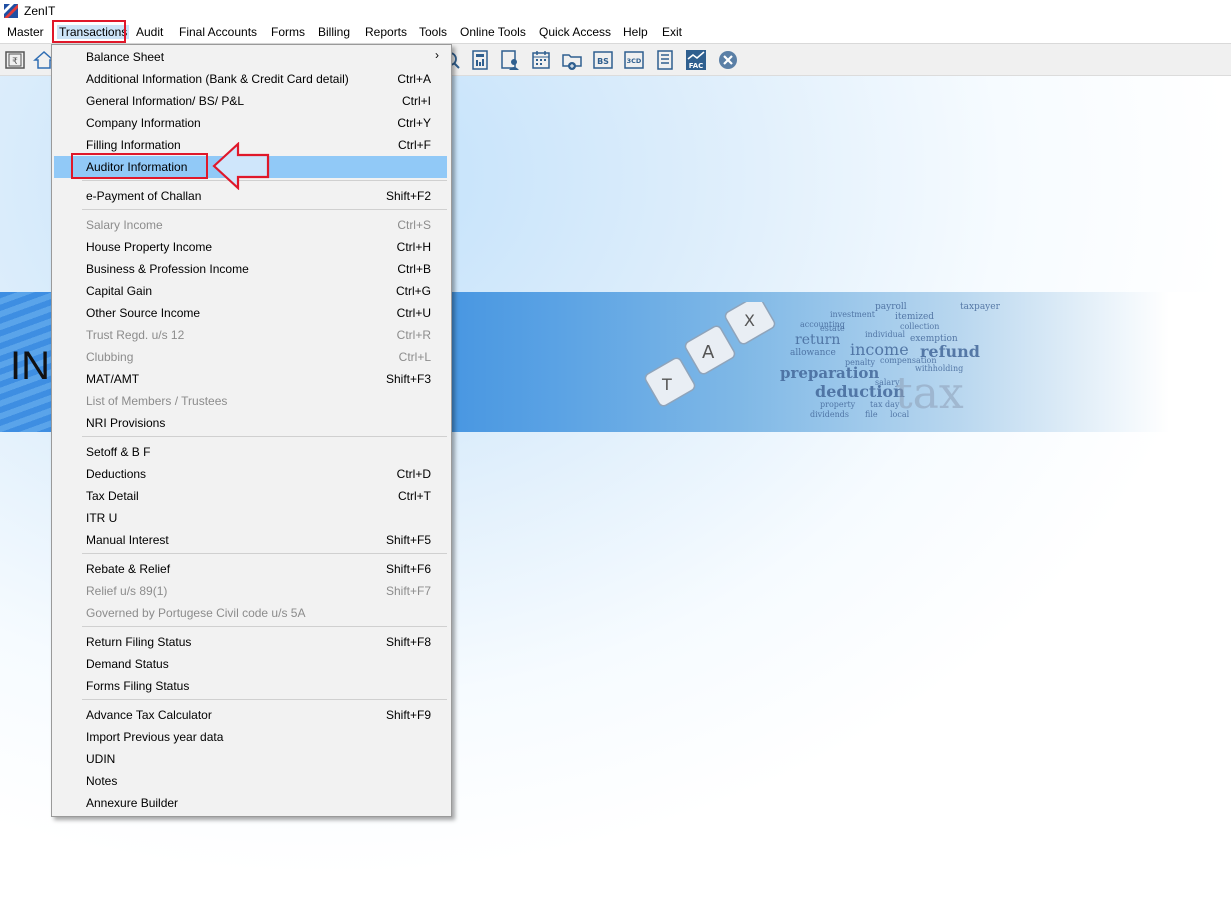  Describe the element at coordinates (672, 32) in the screenshot. I see `menu-exit: Exit` at that location.